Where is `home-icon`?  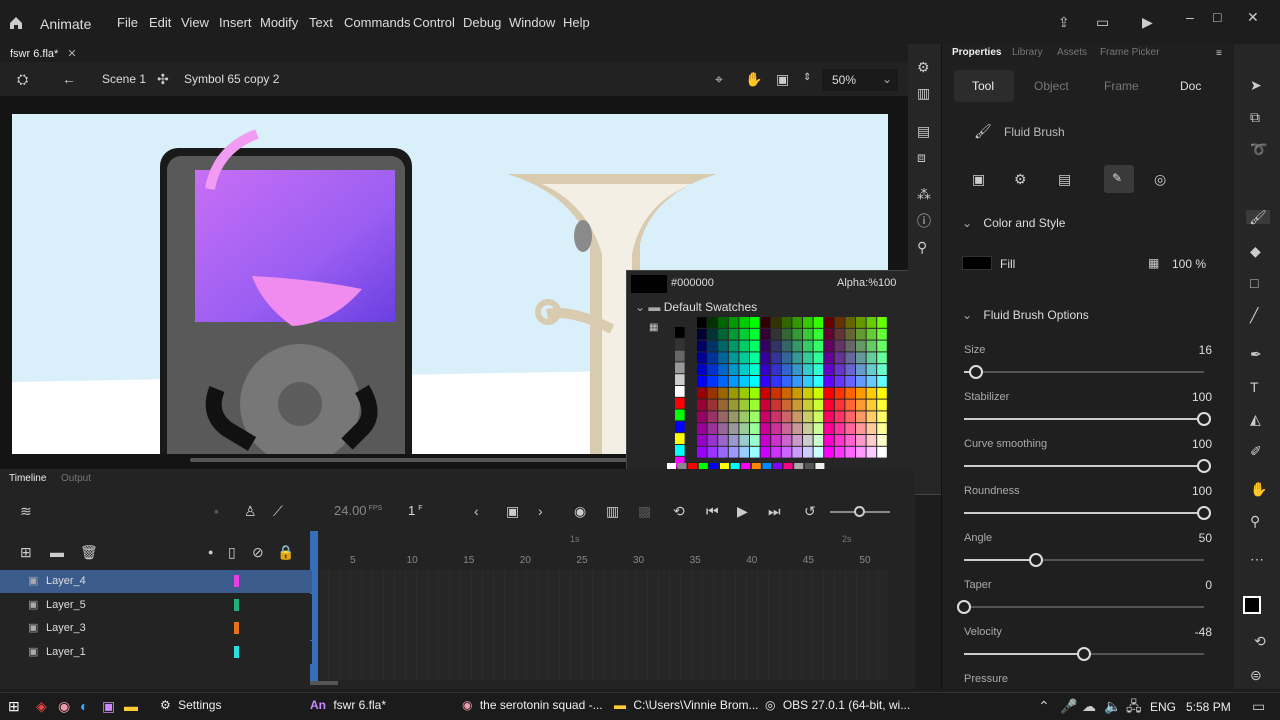 home-icon is located at coordinates (16, 23).